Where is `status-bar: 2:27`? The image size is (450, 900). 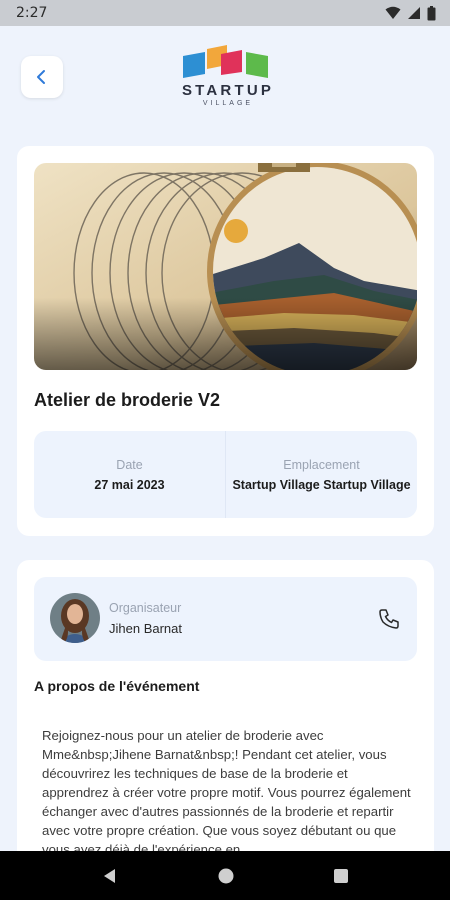 status-bar: 2:27 is located at coordinates (225, 13).